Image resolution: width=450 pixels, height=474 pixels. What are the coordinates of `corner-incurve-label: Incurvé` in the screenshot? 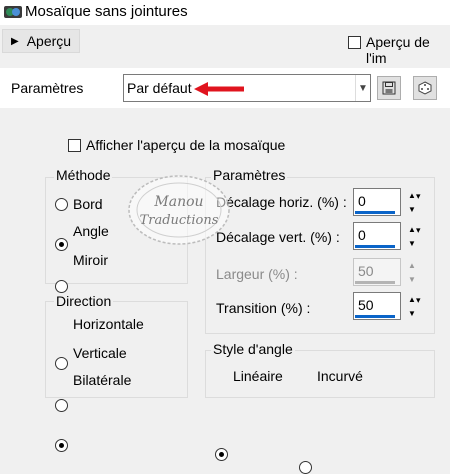 It's located at (340, 376).